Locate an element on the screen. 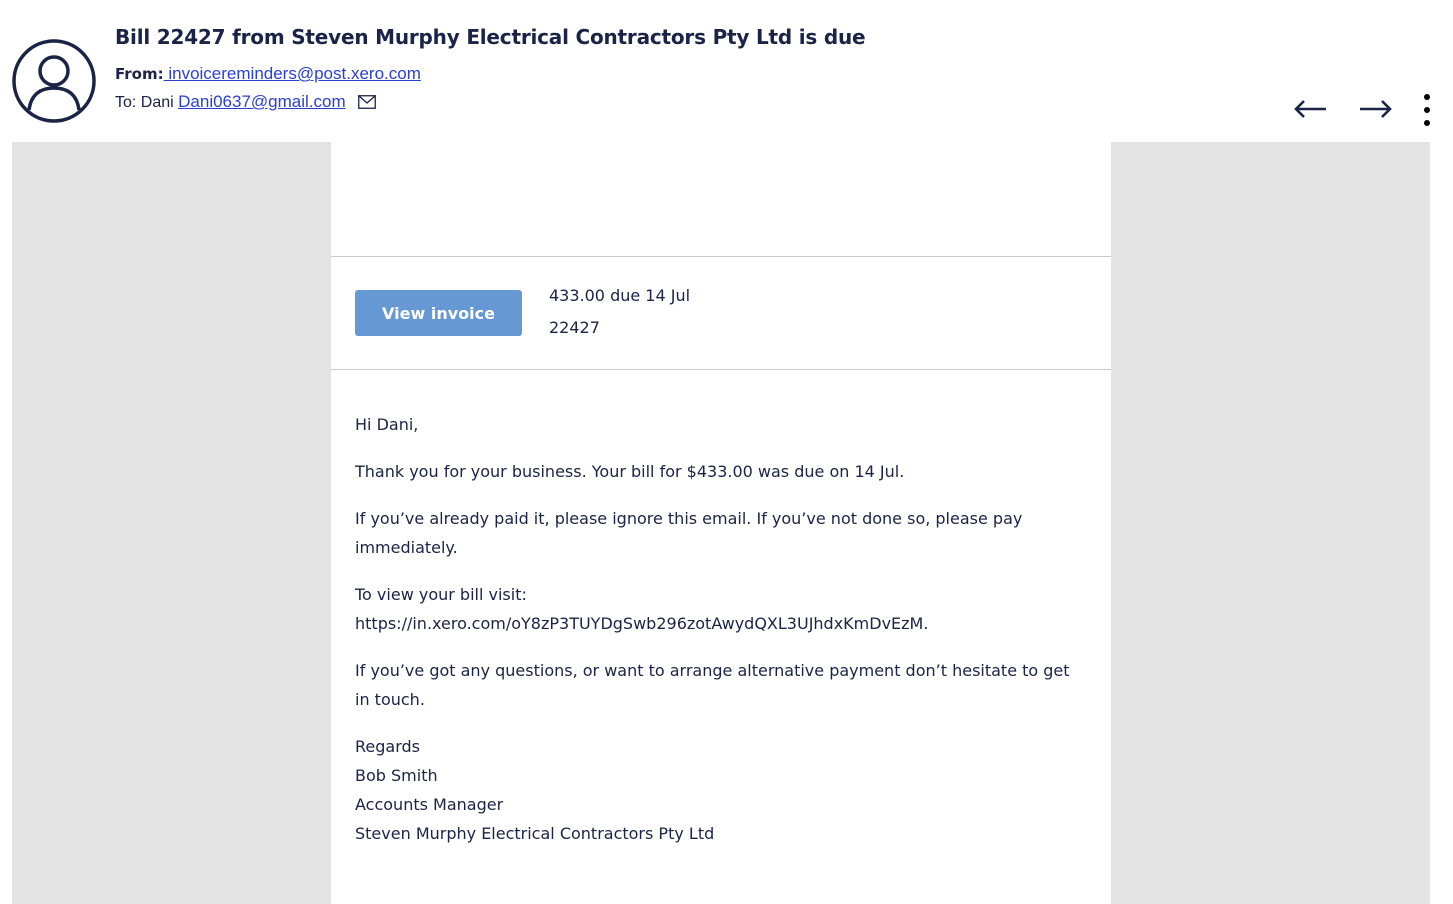 Image resolution: width=1453 pixels, height=904 pixels. from-line: From: invoicereminders@post.xero.com is located at coordinates (268, 74).